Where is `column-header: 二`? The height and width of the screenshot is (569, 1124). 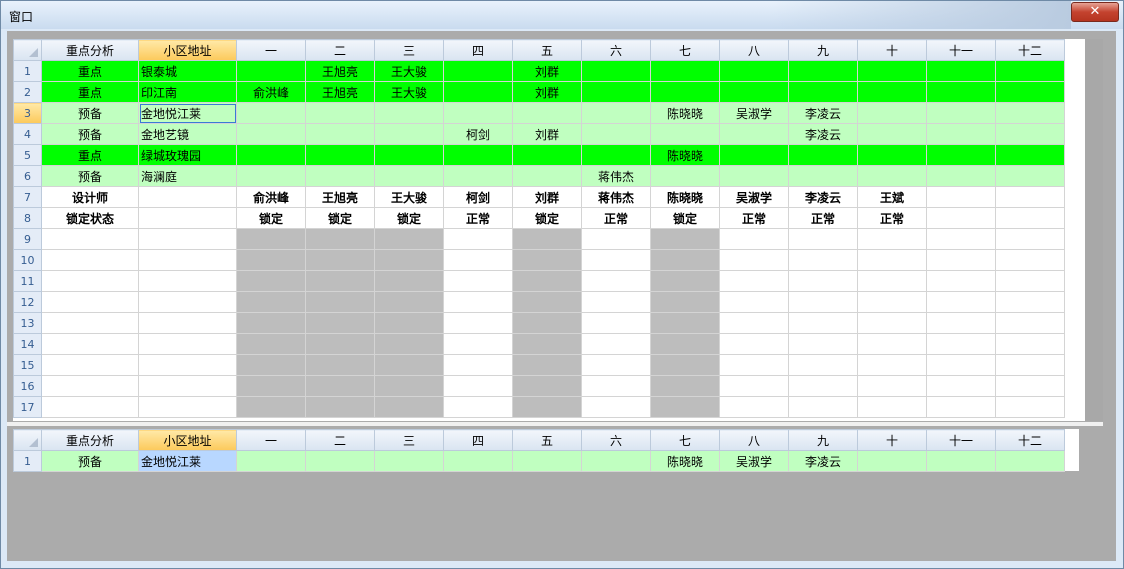 column-header: 二 is located at coordinates (340, 440).